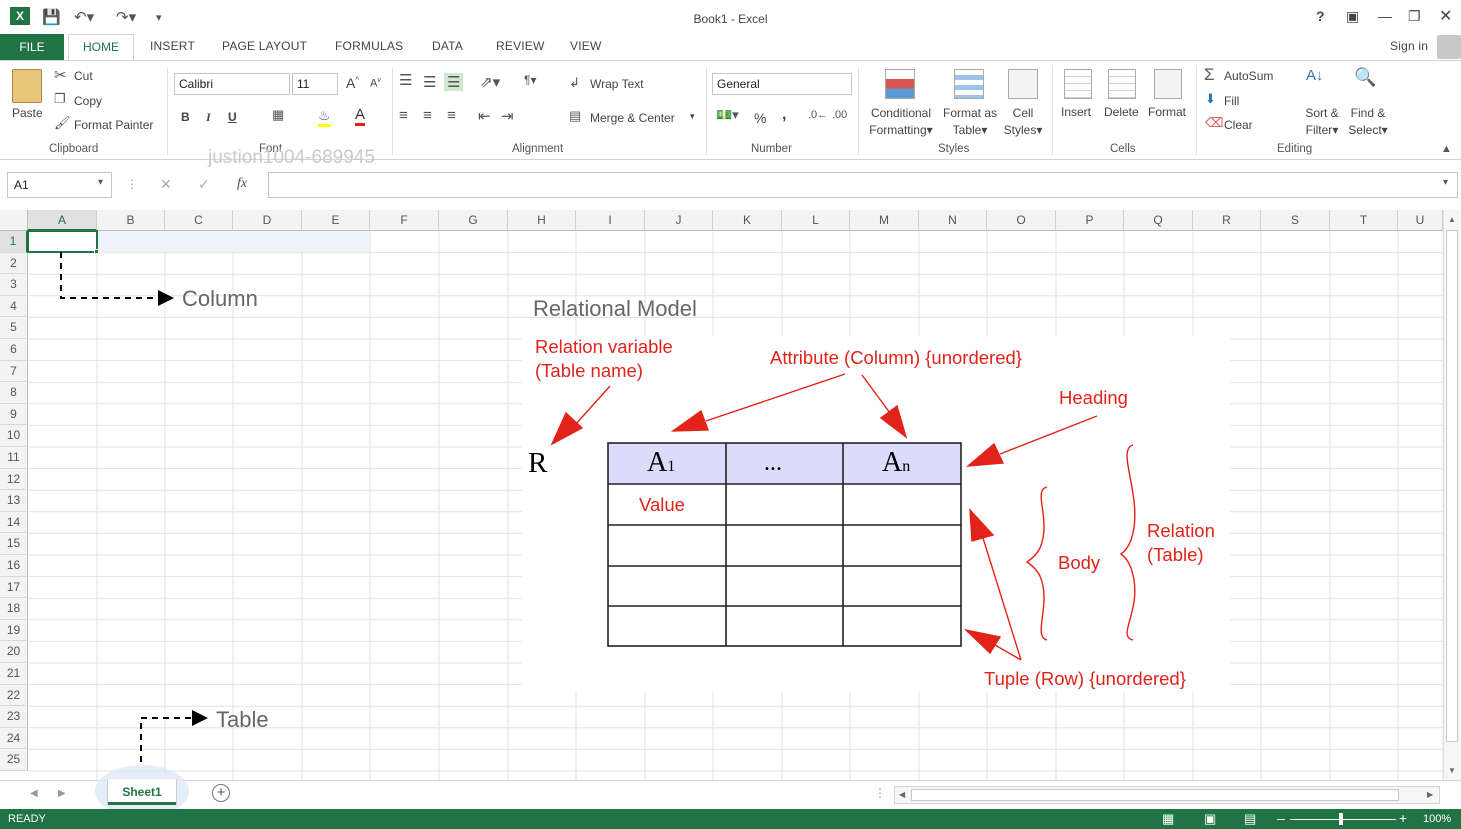  What do you see at coordinates (142, 792) in the screenshot?
I see `sheet-tab-sheet1: Sheet1` at bounding box center [142, 792].